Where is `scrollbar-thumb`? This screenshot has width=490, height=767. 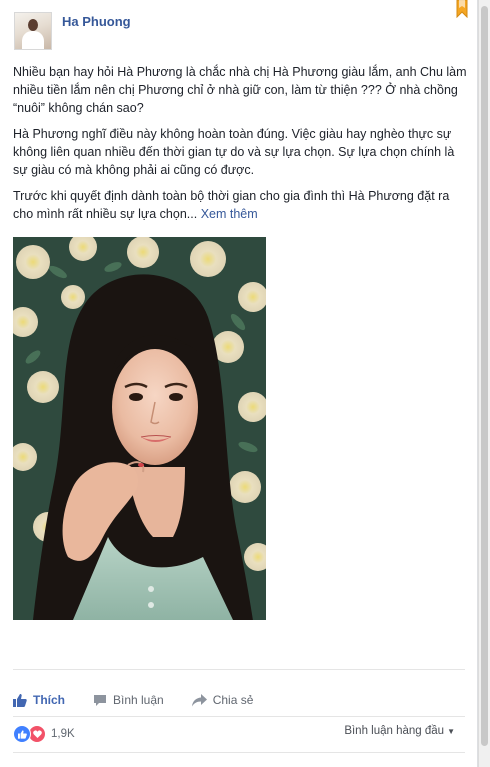
scrollbar-thumb is located at coordinates (484, 376).